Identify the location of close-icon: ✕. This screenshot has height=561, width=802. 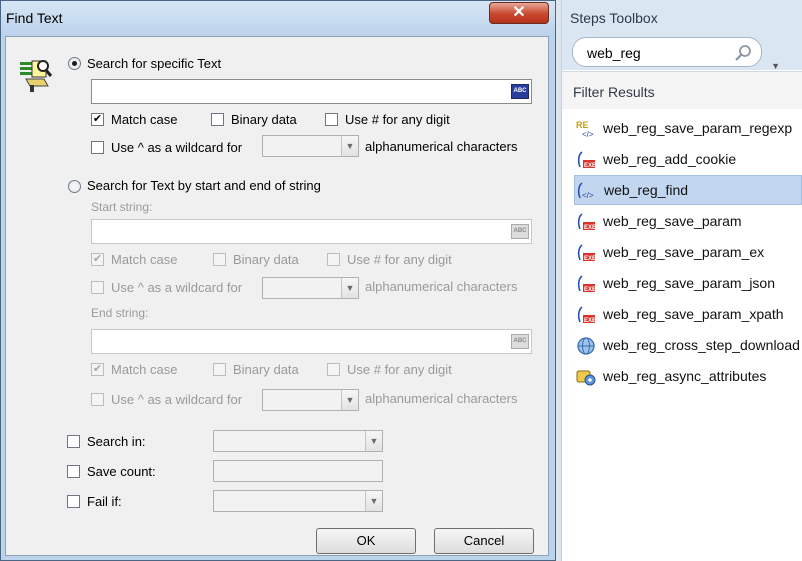
(519, 12).